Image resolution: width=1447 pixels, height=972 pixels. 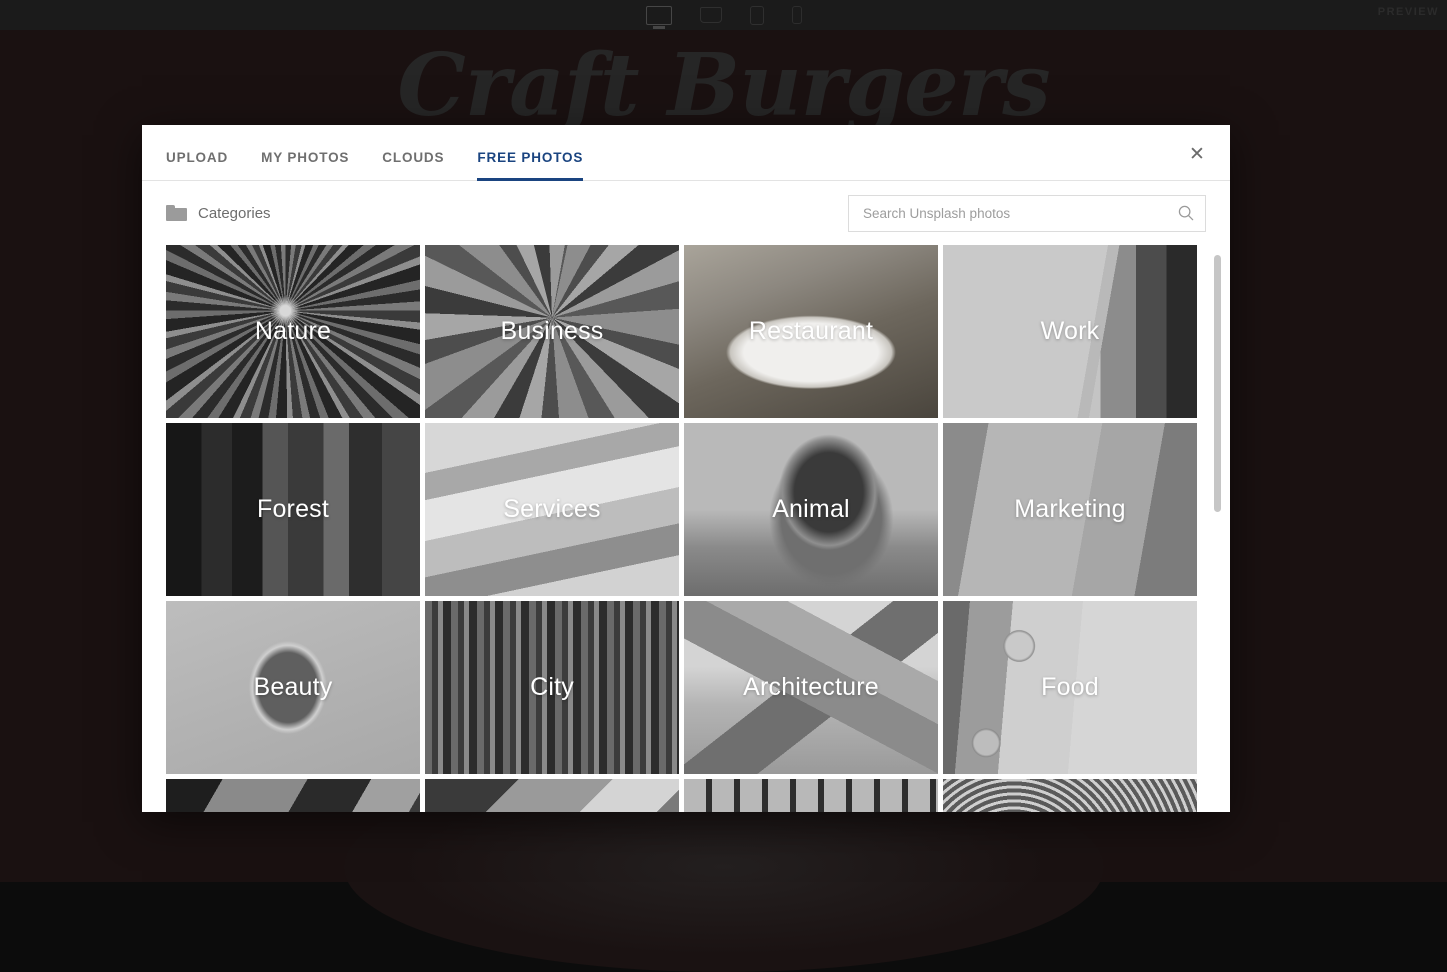 I want to click on categories-label: Categories, so click(x=234, y=213).